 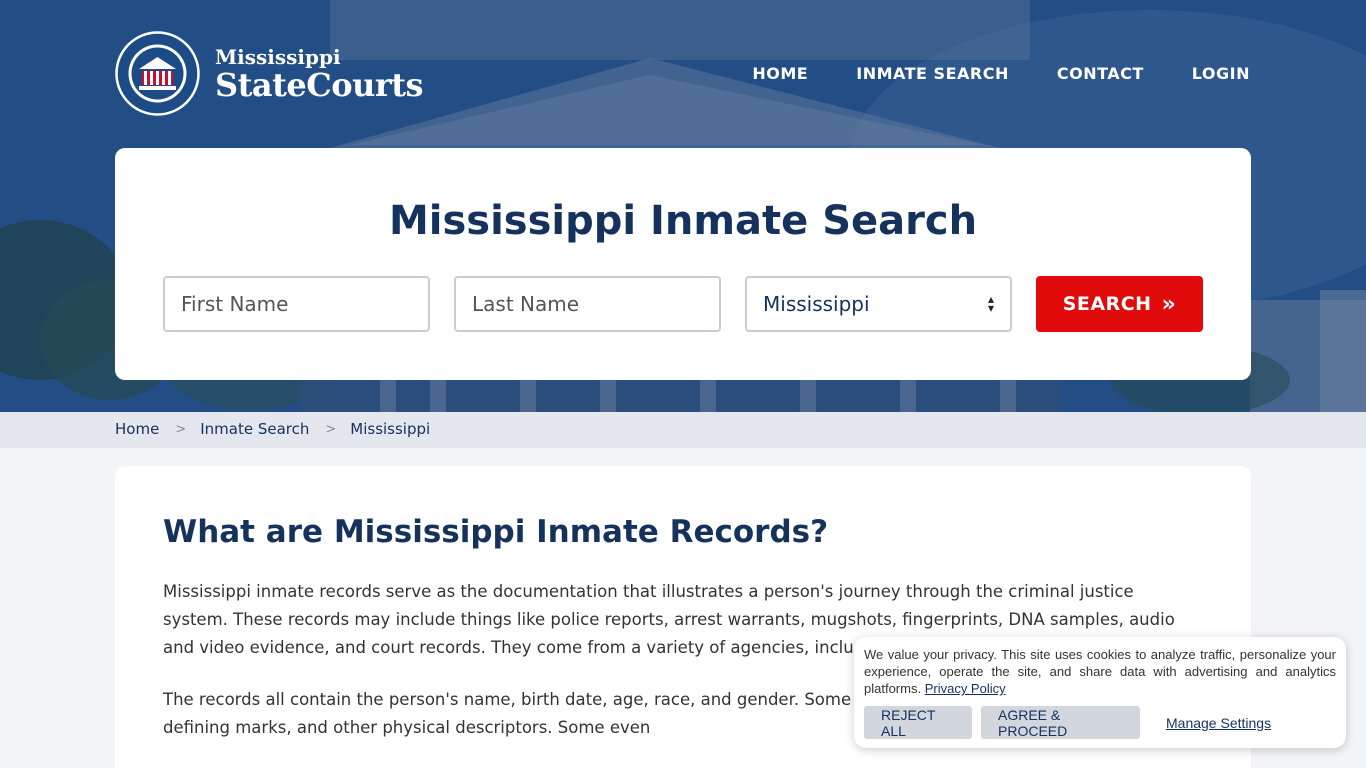 I want to click on chevron-double-right-icon: », so click(x=1169, y=304).